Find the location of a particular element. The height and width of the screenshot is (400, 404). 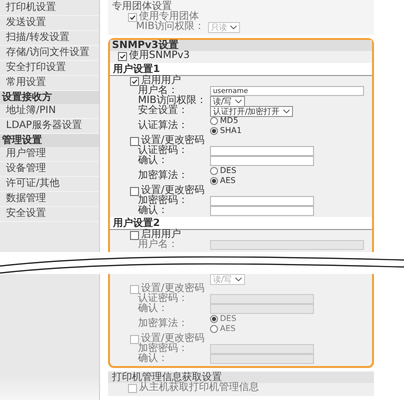

sidebar-item: 用户管理 is located at coordinates (49, 154).